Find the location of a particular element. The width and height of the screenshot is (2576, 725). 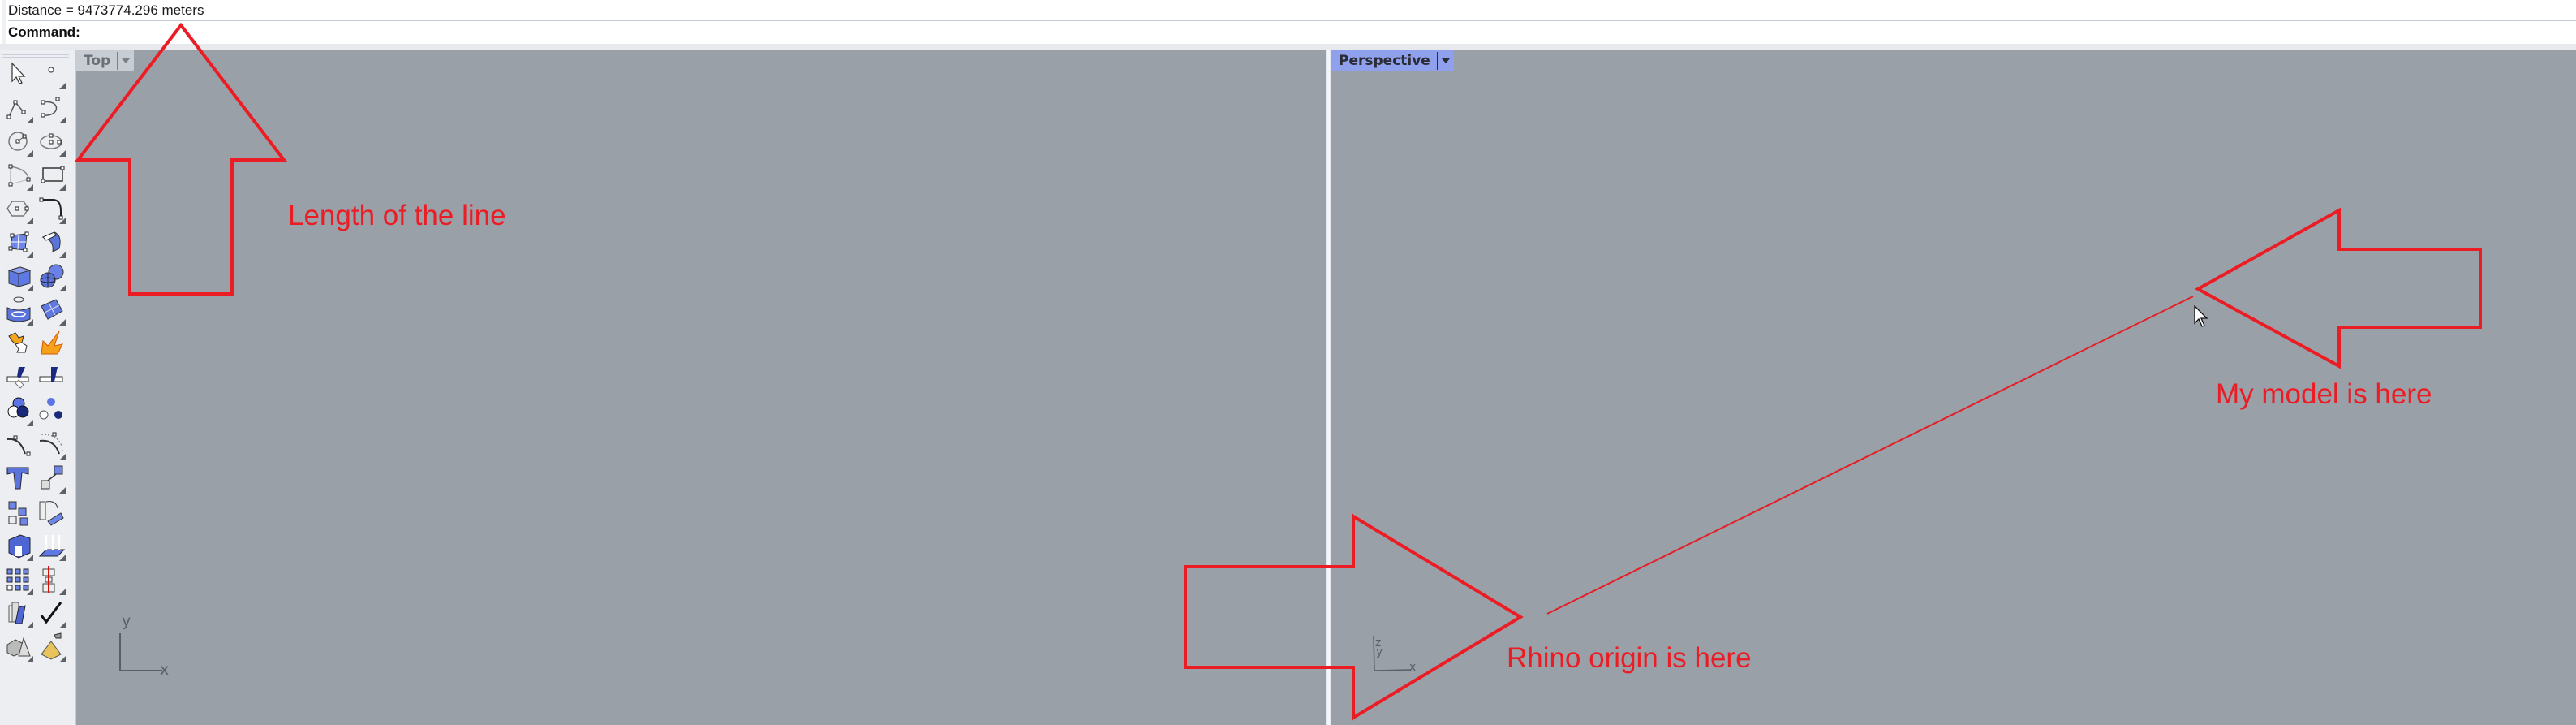

trim-icon is located at coordinates (17, 377).